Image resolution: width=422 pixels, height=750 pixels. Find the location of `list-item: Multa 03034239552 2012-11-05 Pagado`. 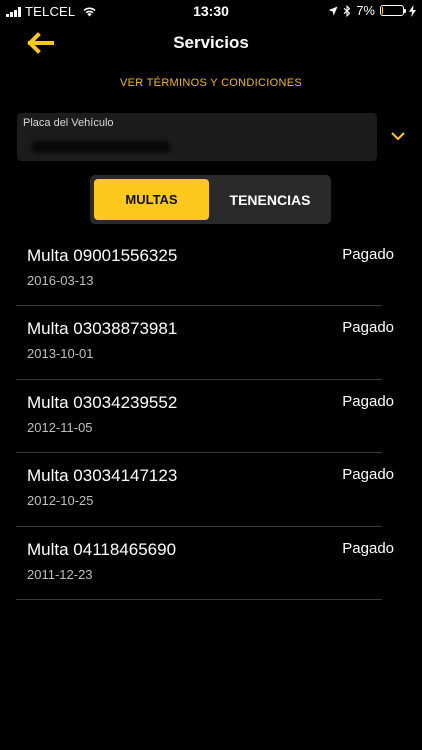

list-item: Multa 03034239552 2012-11-05 Pagado is located at coordinates (205, 417).